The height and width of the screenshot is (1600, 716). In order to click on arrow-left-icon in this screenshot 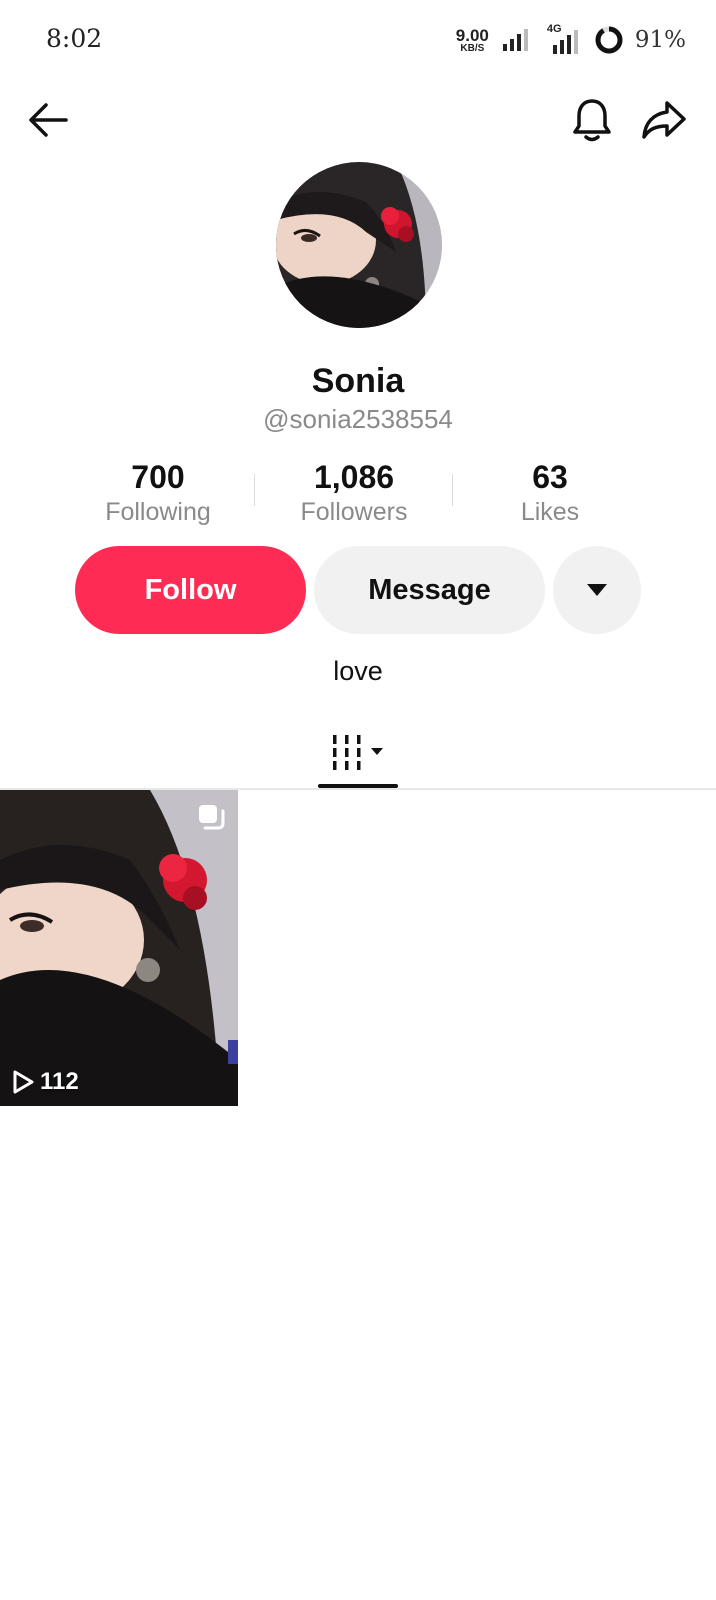, I will do `click(48, 120)`.